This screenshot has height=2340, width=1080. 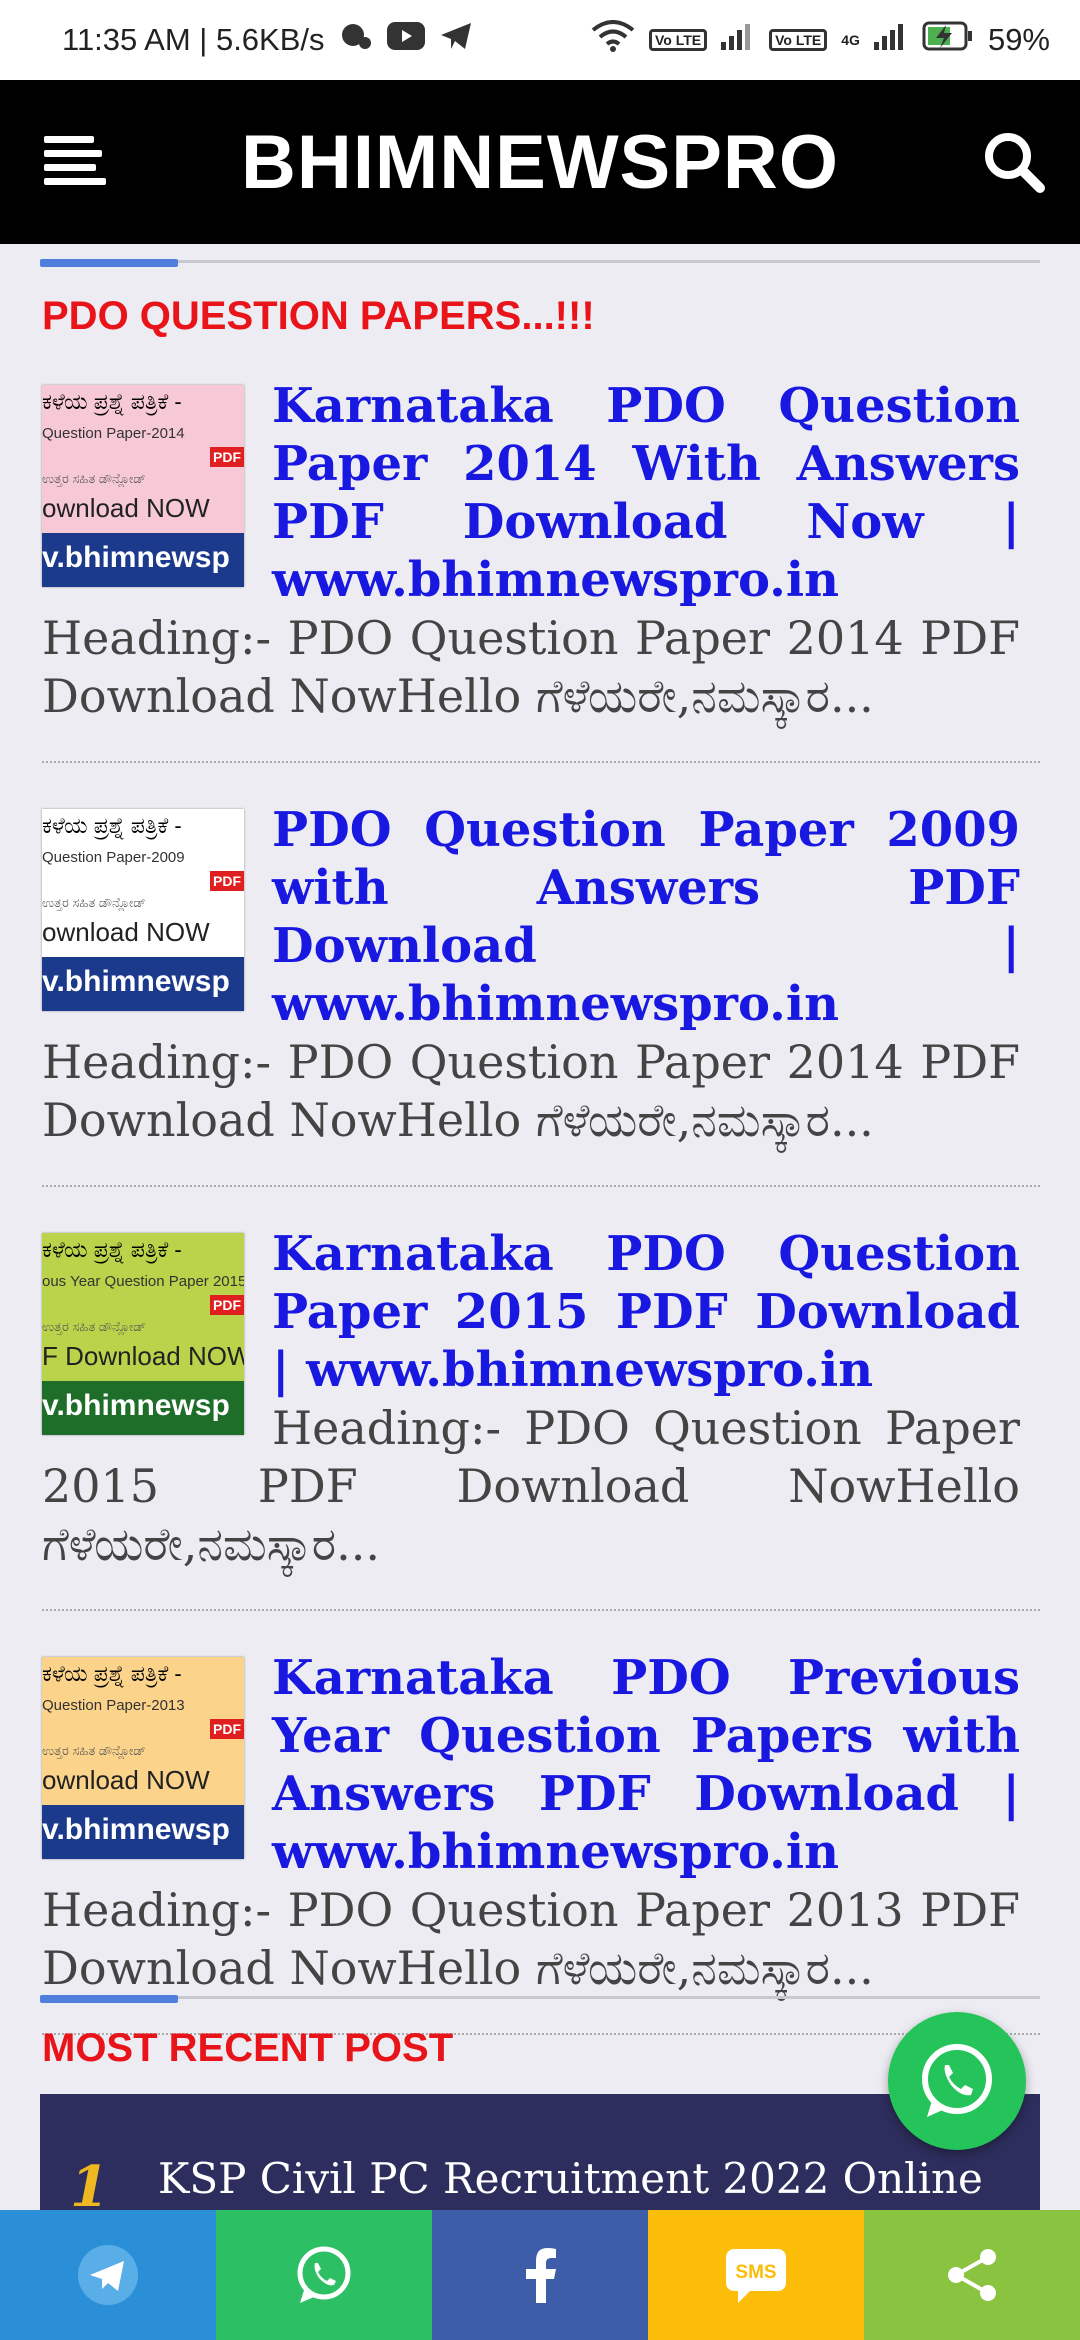 I want to click on whatsapp-float-button, so click(x=957, y=2081).